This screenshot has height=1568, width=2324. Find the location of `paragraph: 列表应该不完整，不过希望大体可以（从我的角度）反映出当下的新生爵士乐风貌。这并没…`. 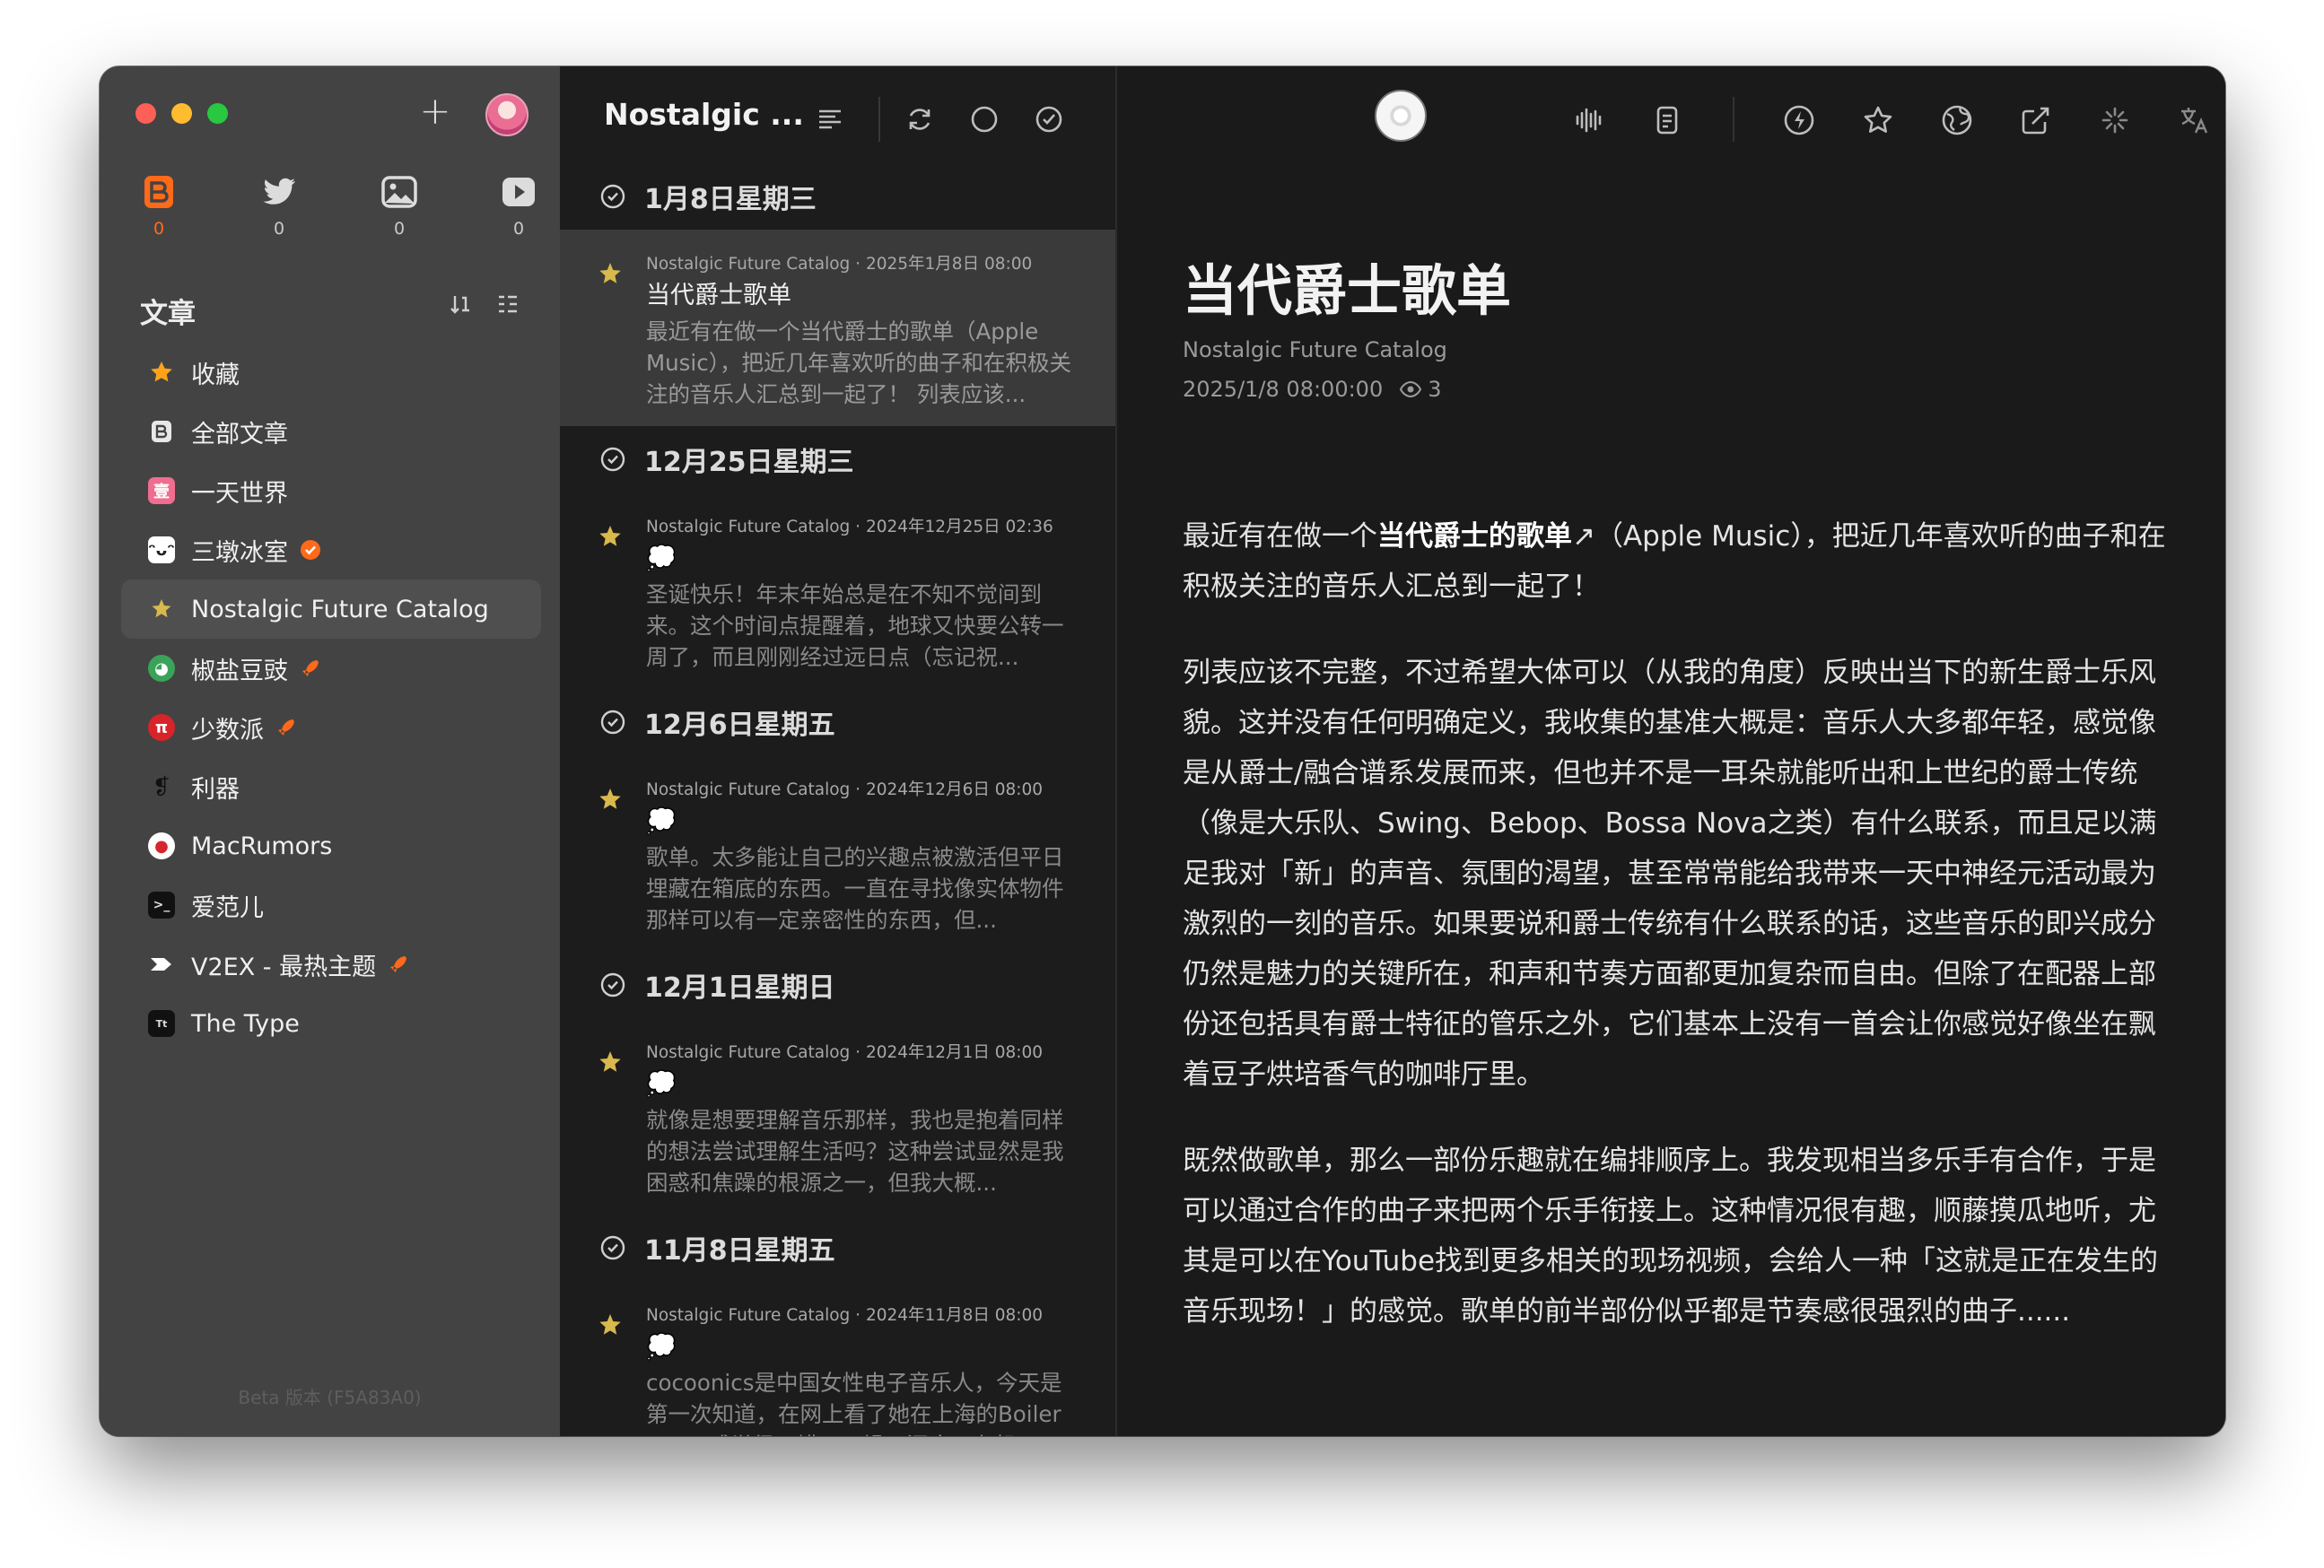

paragraph: 列表应该不完整，不过希望大体可以（从我的角度）反映出当下的新生爵士乐风貌。这并没… is located at coordinates (1670, 874).